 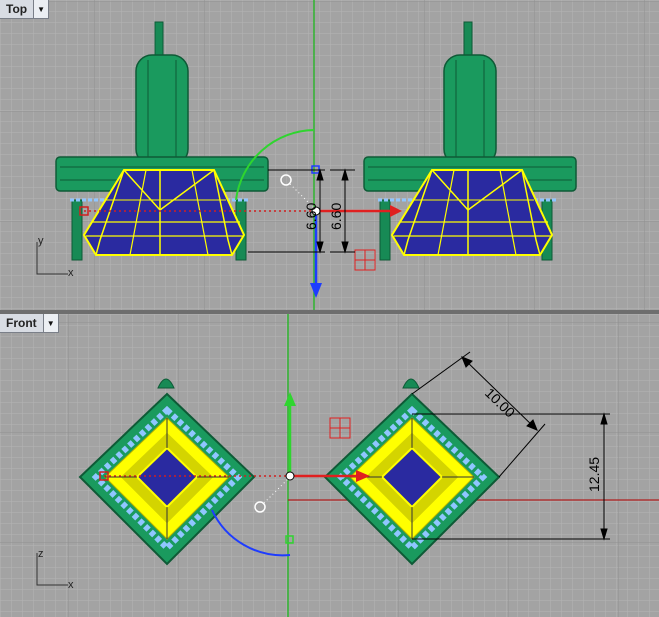 I want to click on viewport-tab-front: Front ▼, so click(x=29, y=323).